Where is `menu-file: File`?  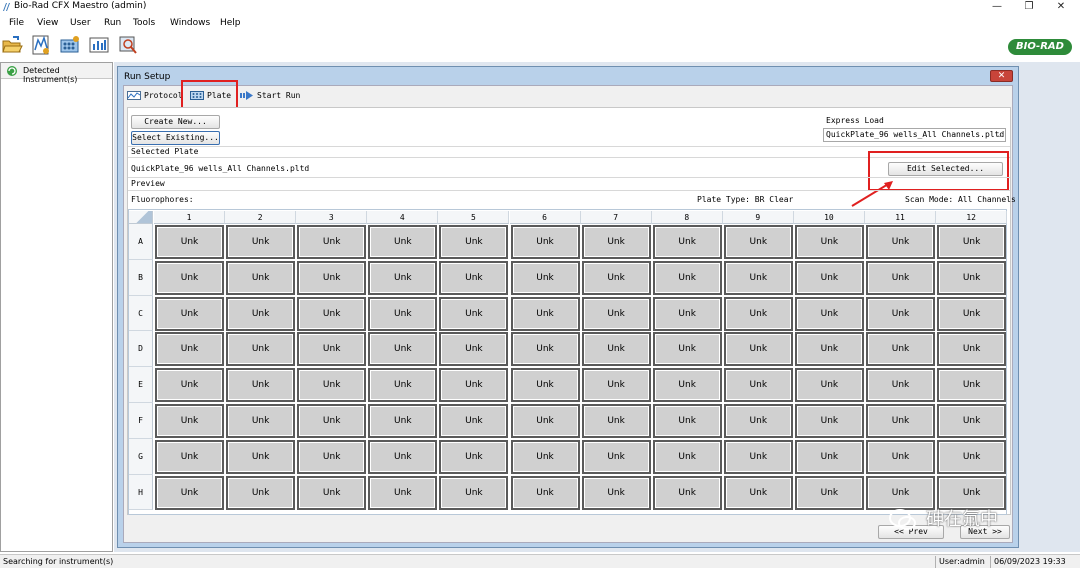
menu-file: File is located at coordinates (16, 23).